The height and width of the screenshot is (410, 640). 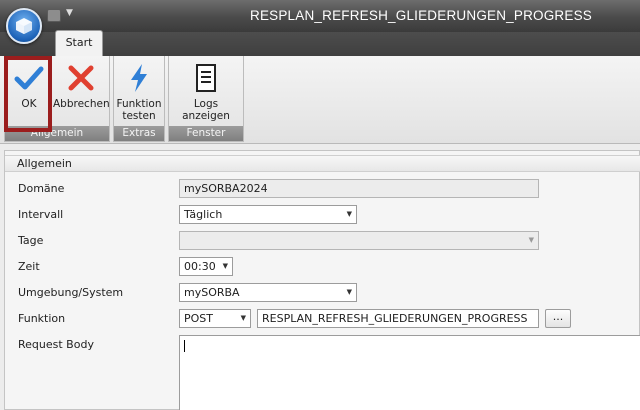 What do you see at coordinates (398, 318) in the screenshot?
I see `function-field: RESPLAN_REFRESH_GLIEDERUNGEN_PROGRESS` at bounding box center [398, 318].